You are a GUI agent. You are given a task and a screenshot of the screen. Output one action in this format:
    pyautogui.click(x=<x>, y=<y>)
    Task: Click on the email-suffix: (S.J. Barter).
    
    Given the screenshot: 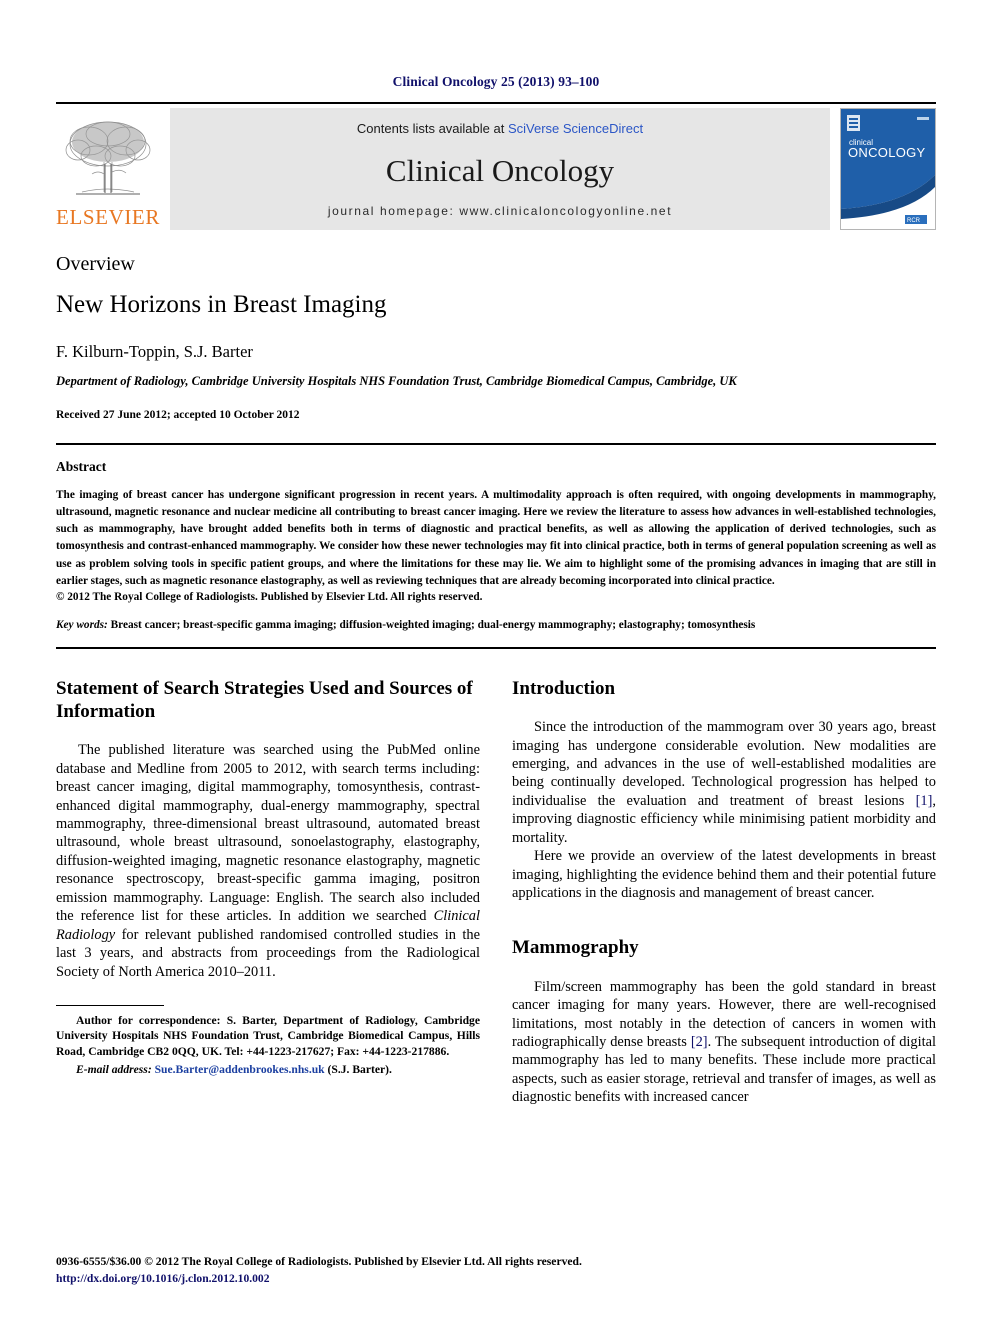 What is the action you would take?
    pyautogui.click(x=358, y=1070)
    